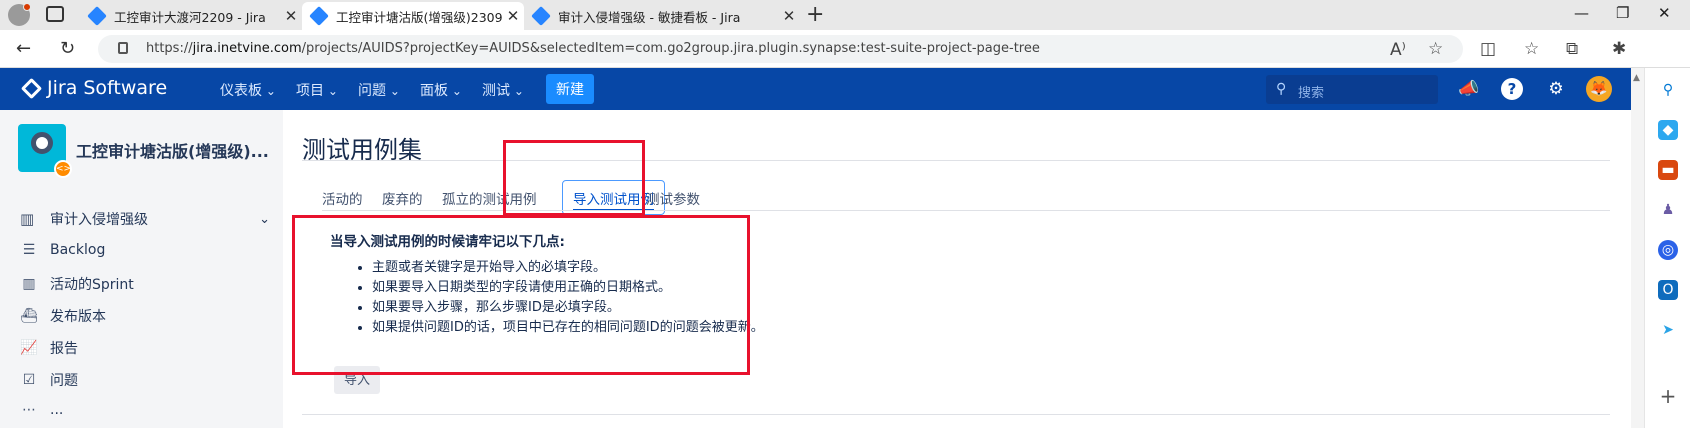  What do you see at coordinates (78, 317) in the screenshot?
I see `sidebar-item-label: 发布版本` at bounding box center [78, 317].